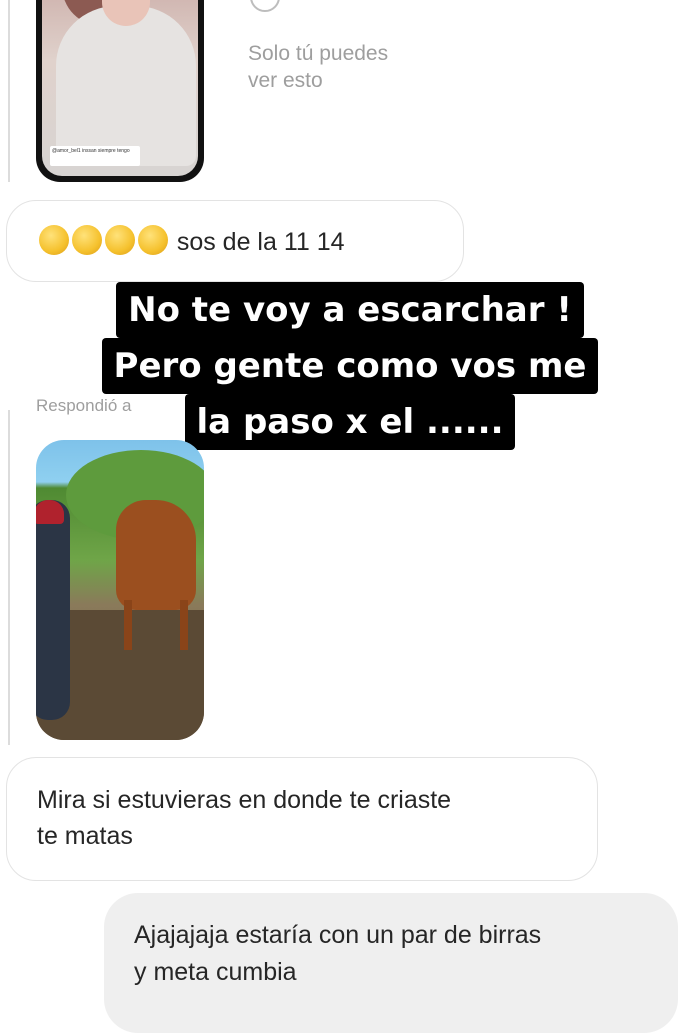  What do you see at coordinates (348, 67) in the screenshot?
I see `visibility-note: Solo tú puedes ver esto` at bounding box center [348, 67].